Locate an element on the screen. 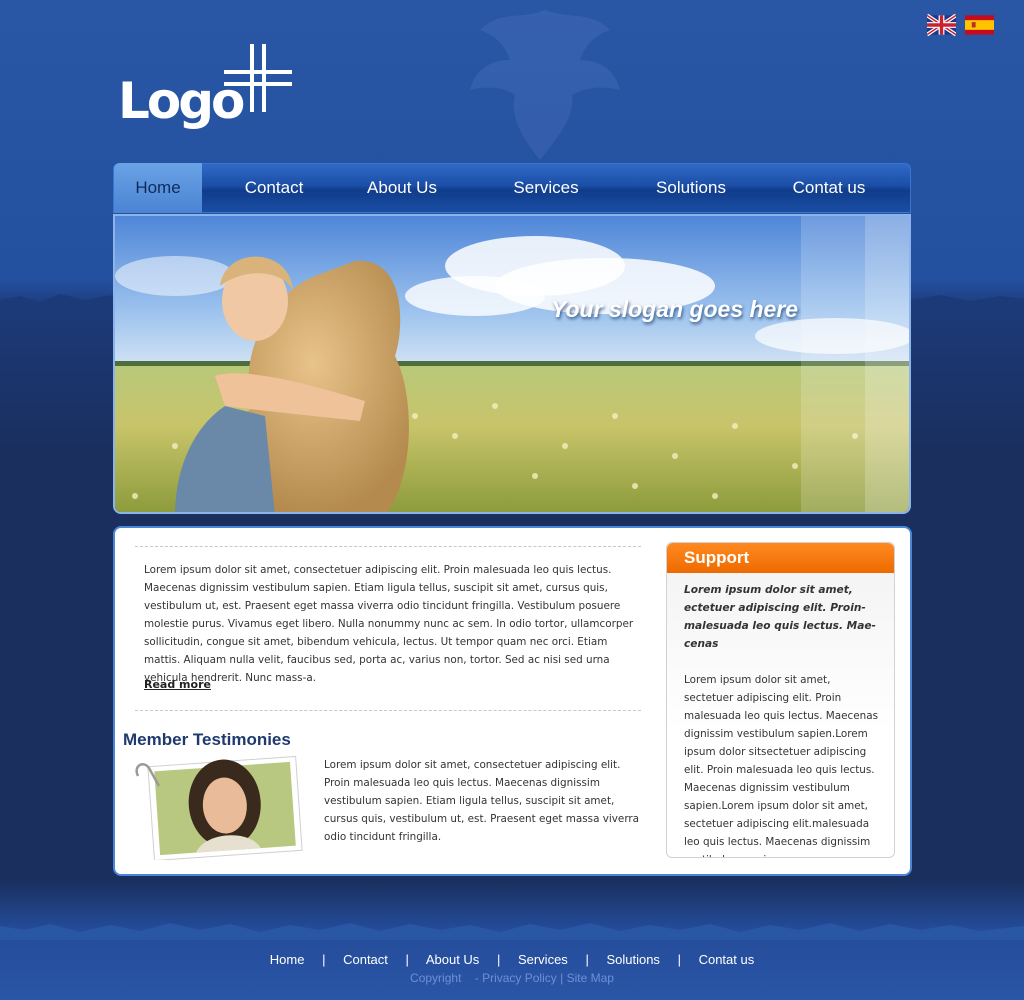  footer-link-contact: Contact is located at coordinates (365, 959).